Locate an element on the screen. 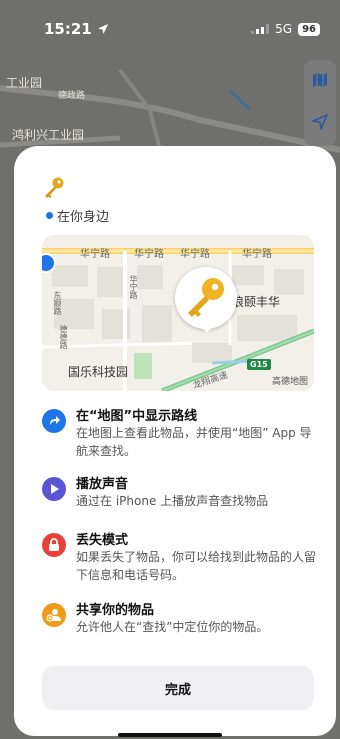  done-button: 完成 is located at coordinates (178, 688).